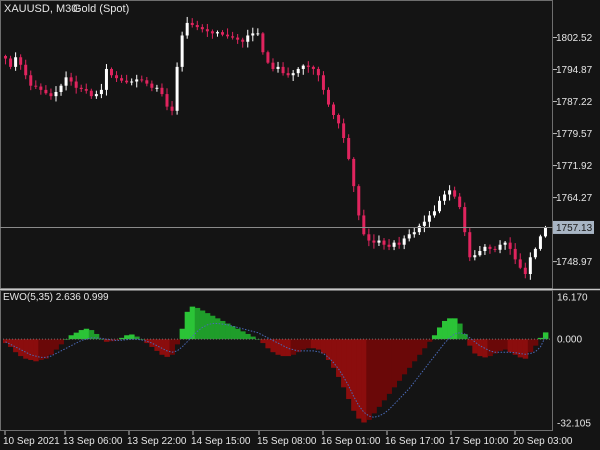 The height and width of the screenshot is (450, 600). I want to click on price-axis-label: 1794.87, so click(574, 70).